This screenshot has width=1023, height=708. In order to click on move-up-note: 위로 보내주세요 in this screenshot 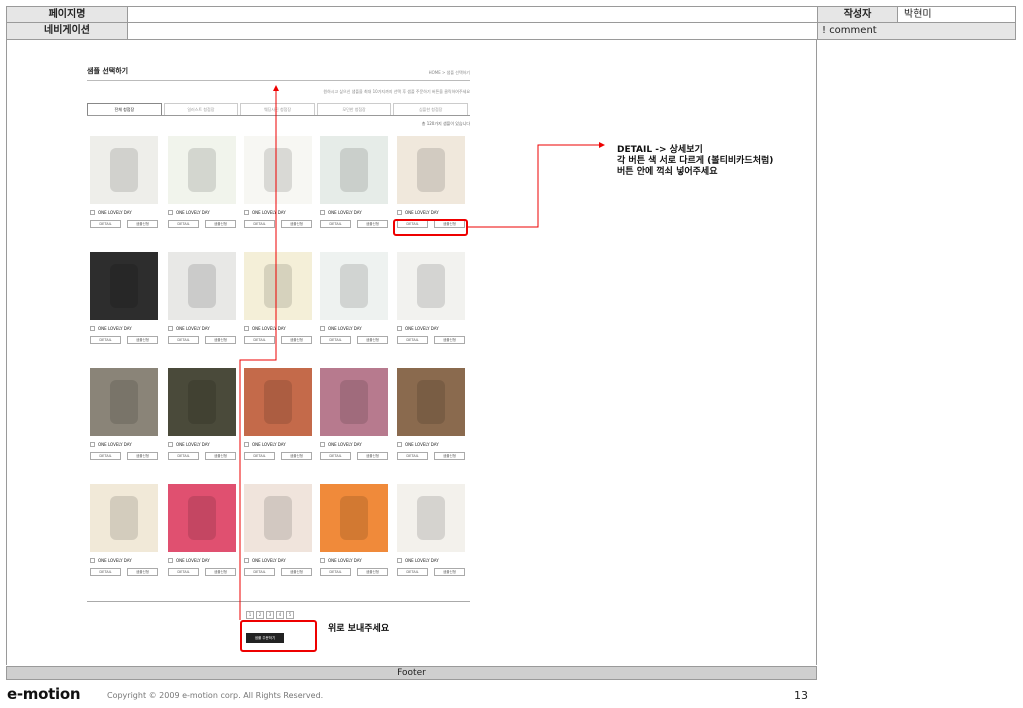, I will do `click(359, 629)`.